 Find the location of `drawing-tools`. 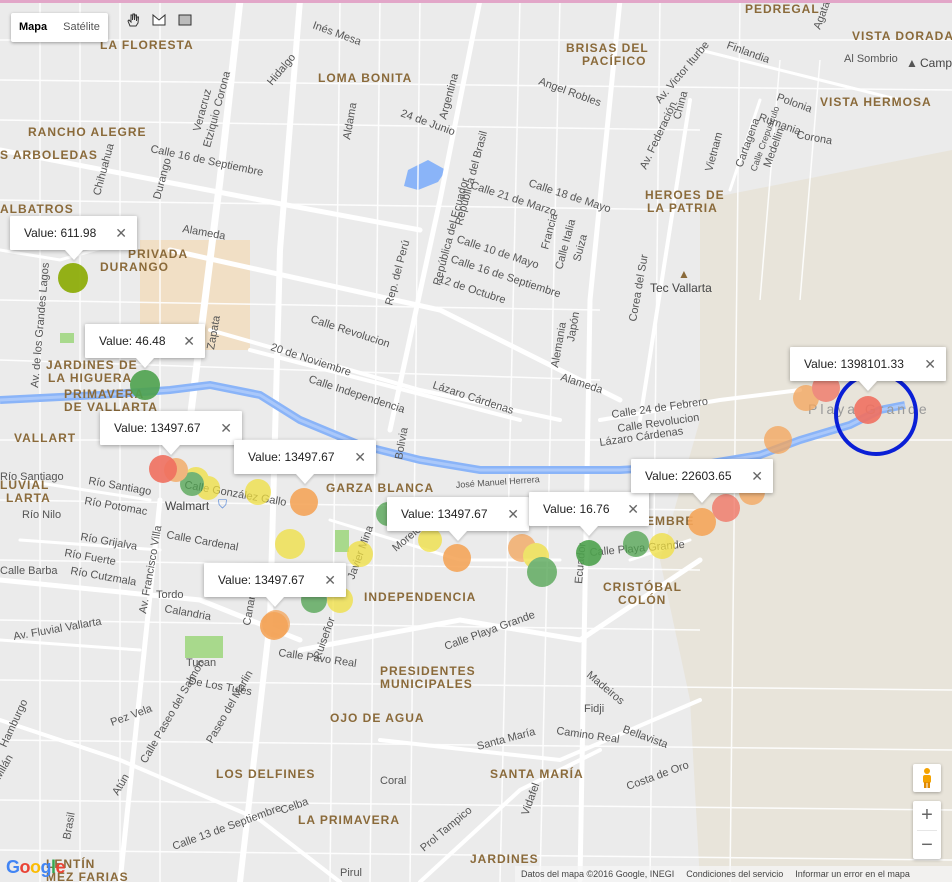

drawing-tools is located at coordinates (159, 20).